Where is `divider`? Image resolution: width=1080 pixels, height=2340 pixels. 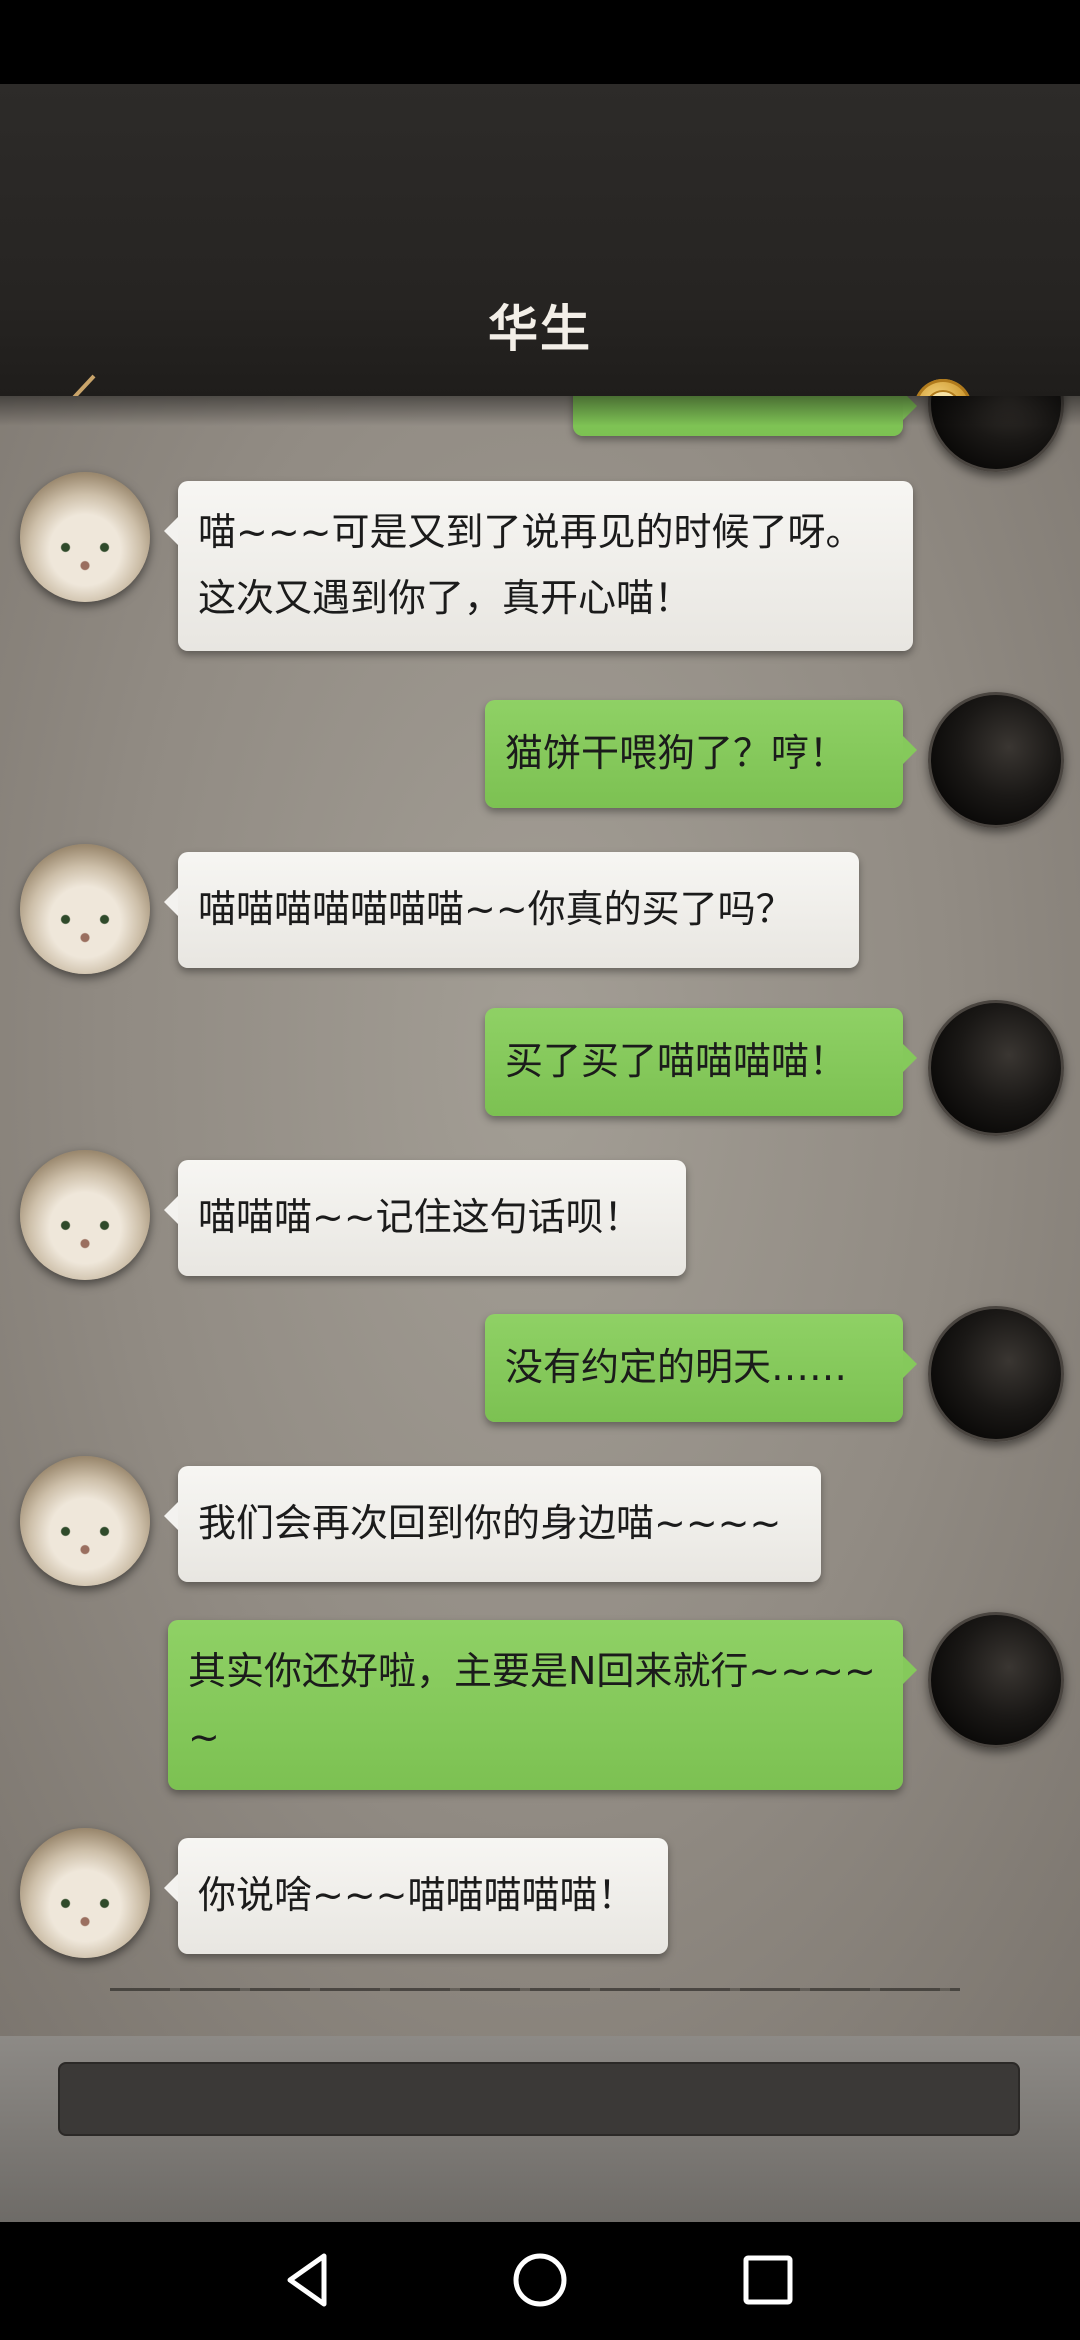 divider is located at coordinates (535, 1989).